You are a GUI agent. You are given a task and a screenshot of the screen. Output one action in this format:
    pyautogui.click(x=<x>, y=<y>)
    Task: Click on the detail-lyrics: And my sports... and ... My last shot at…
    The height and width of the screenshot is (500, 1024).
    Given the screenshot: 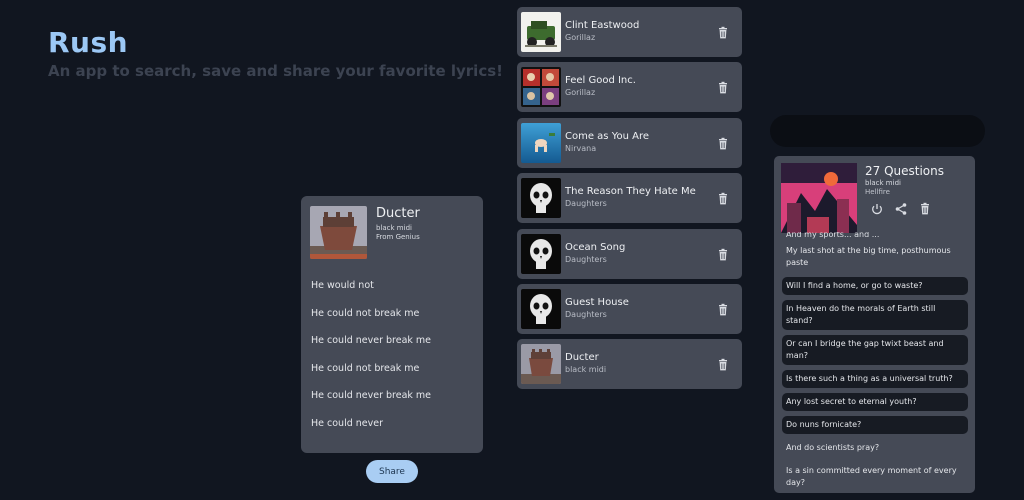 What is the action you would take?
    pyautogui.click(x=875, y=362)
    